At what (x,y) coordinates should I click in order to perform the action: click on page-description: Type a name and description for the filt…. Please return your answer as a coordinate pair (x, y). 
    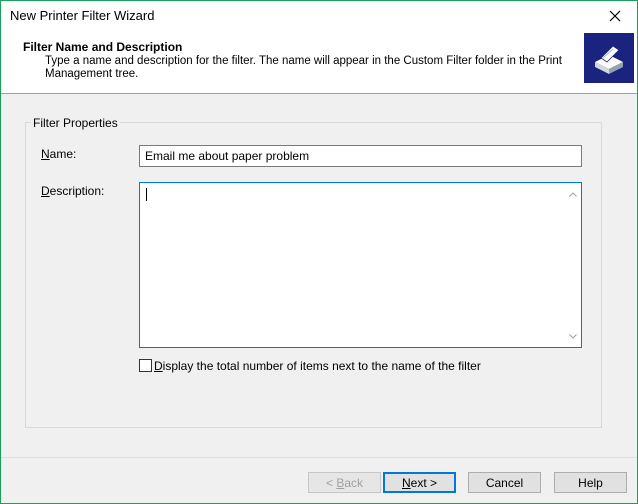
    Looking at the image, I should click on (303, 67).